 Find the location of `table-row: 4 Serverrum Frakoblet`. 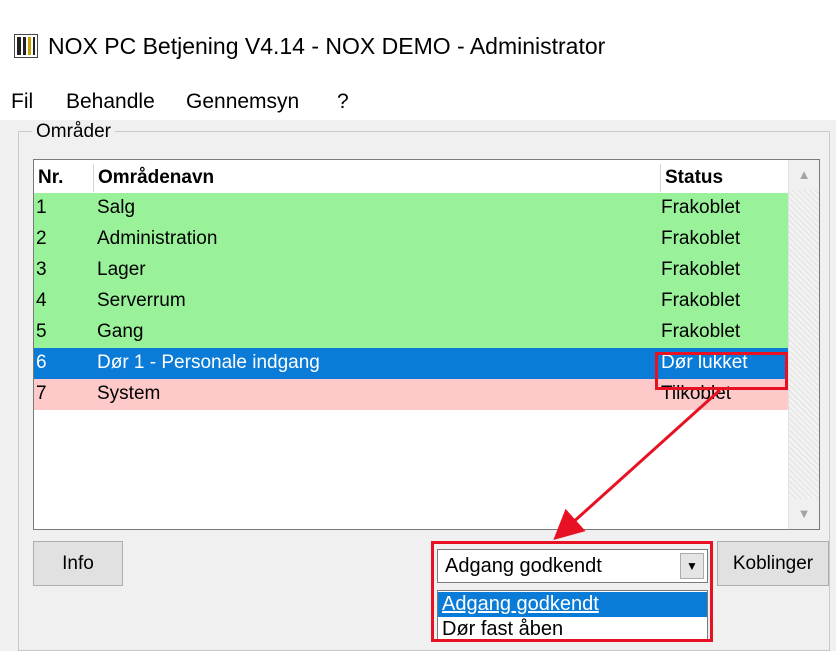

table-row: 4 Serverrum Frakoblet is located at coordinates (412, 301).